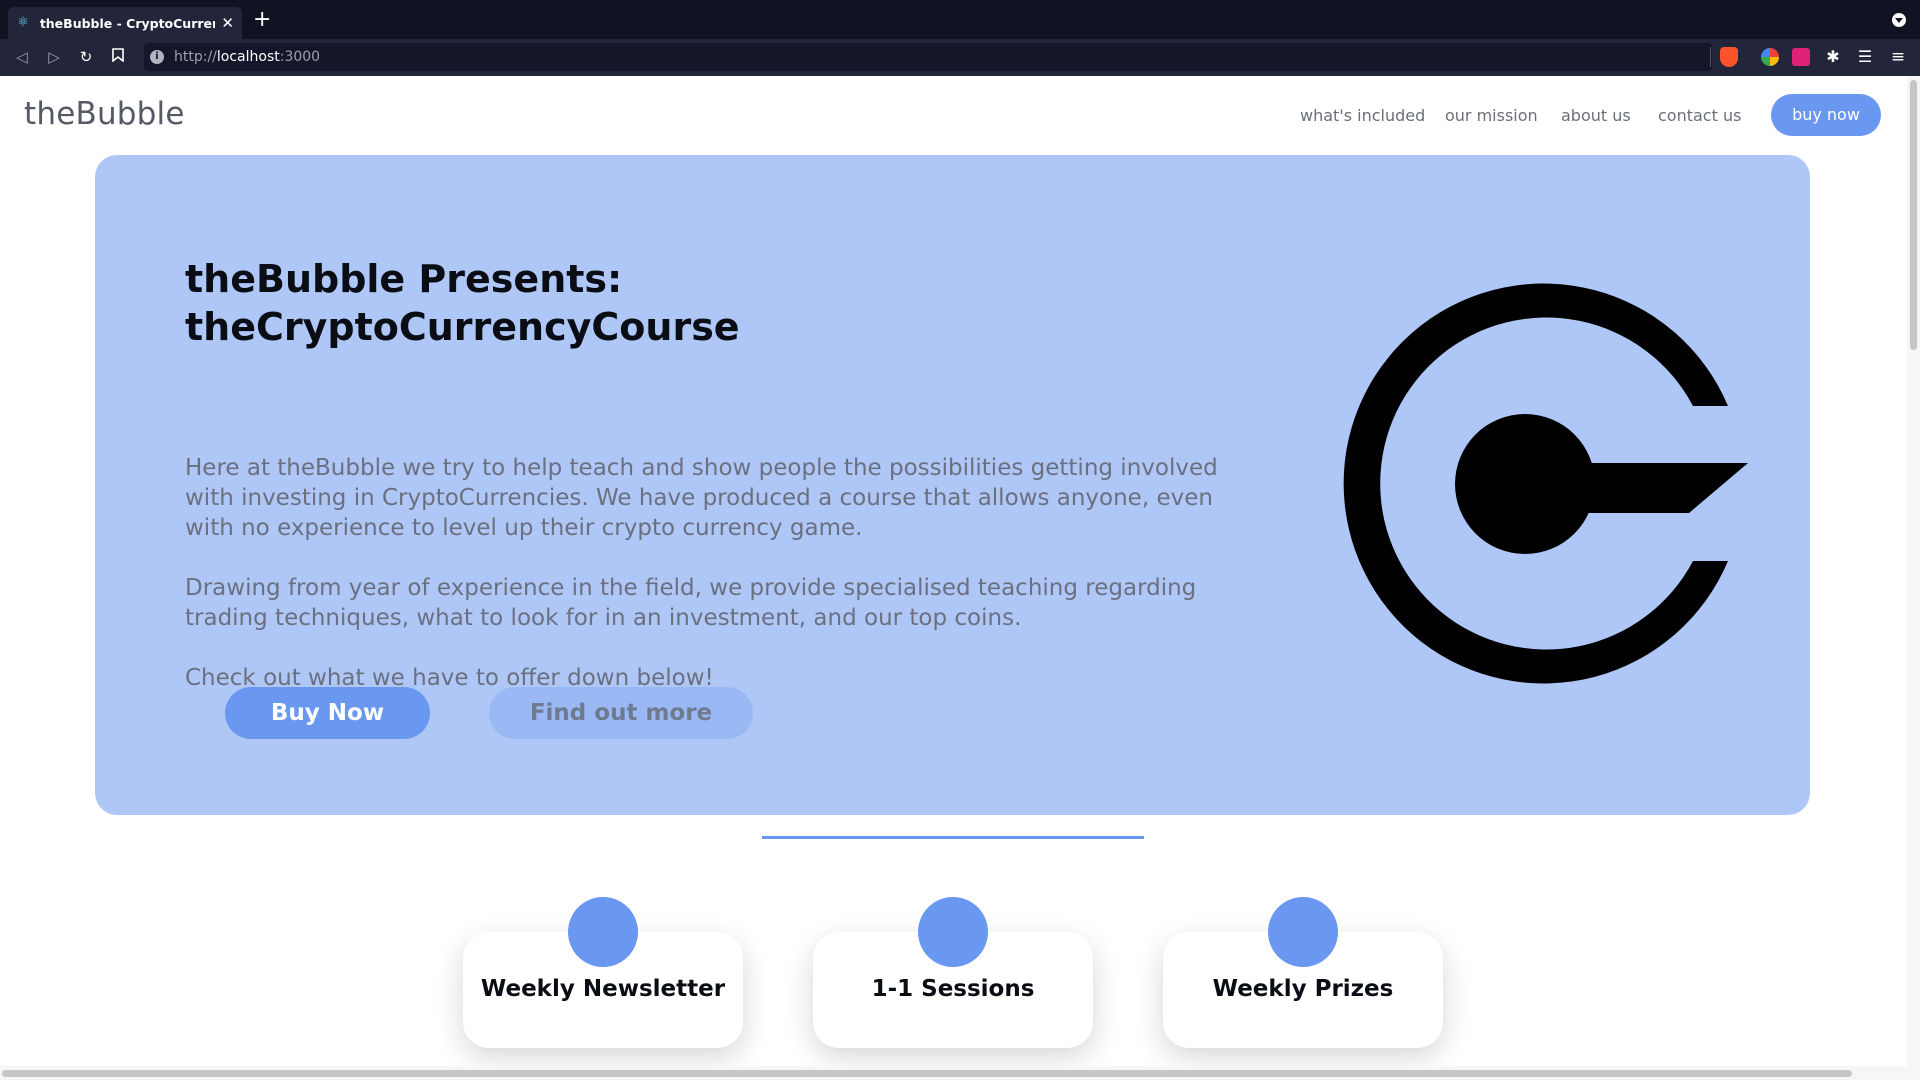 The height and width of the screenshot is (1080, 1920). I want to click on browser-toolbar: ◁ ▷ ↻ i http://localhost:3000 ✱ ☰ ≡, so click(960, 57).